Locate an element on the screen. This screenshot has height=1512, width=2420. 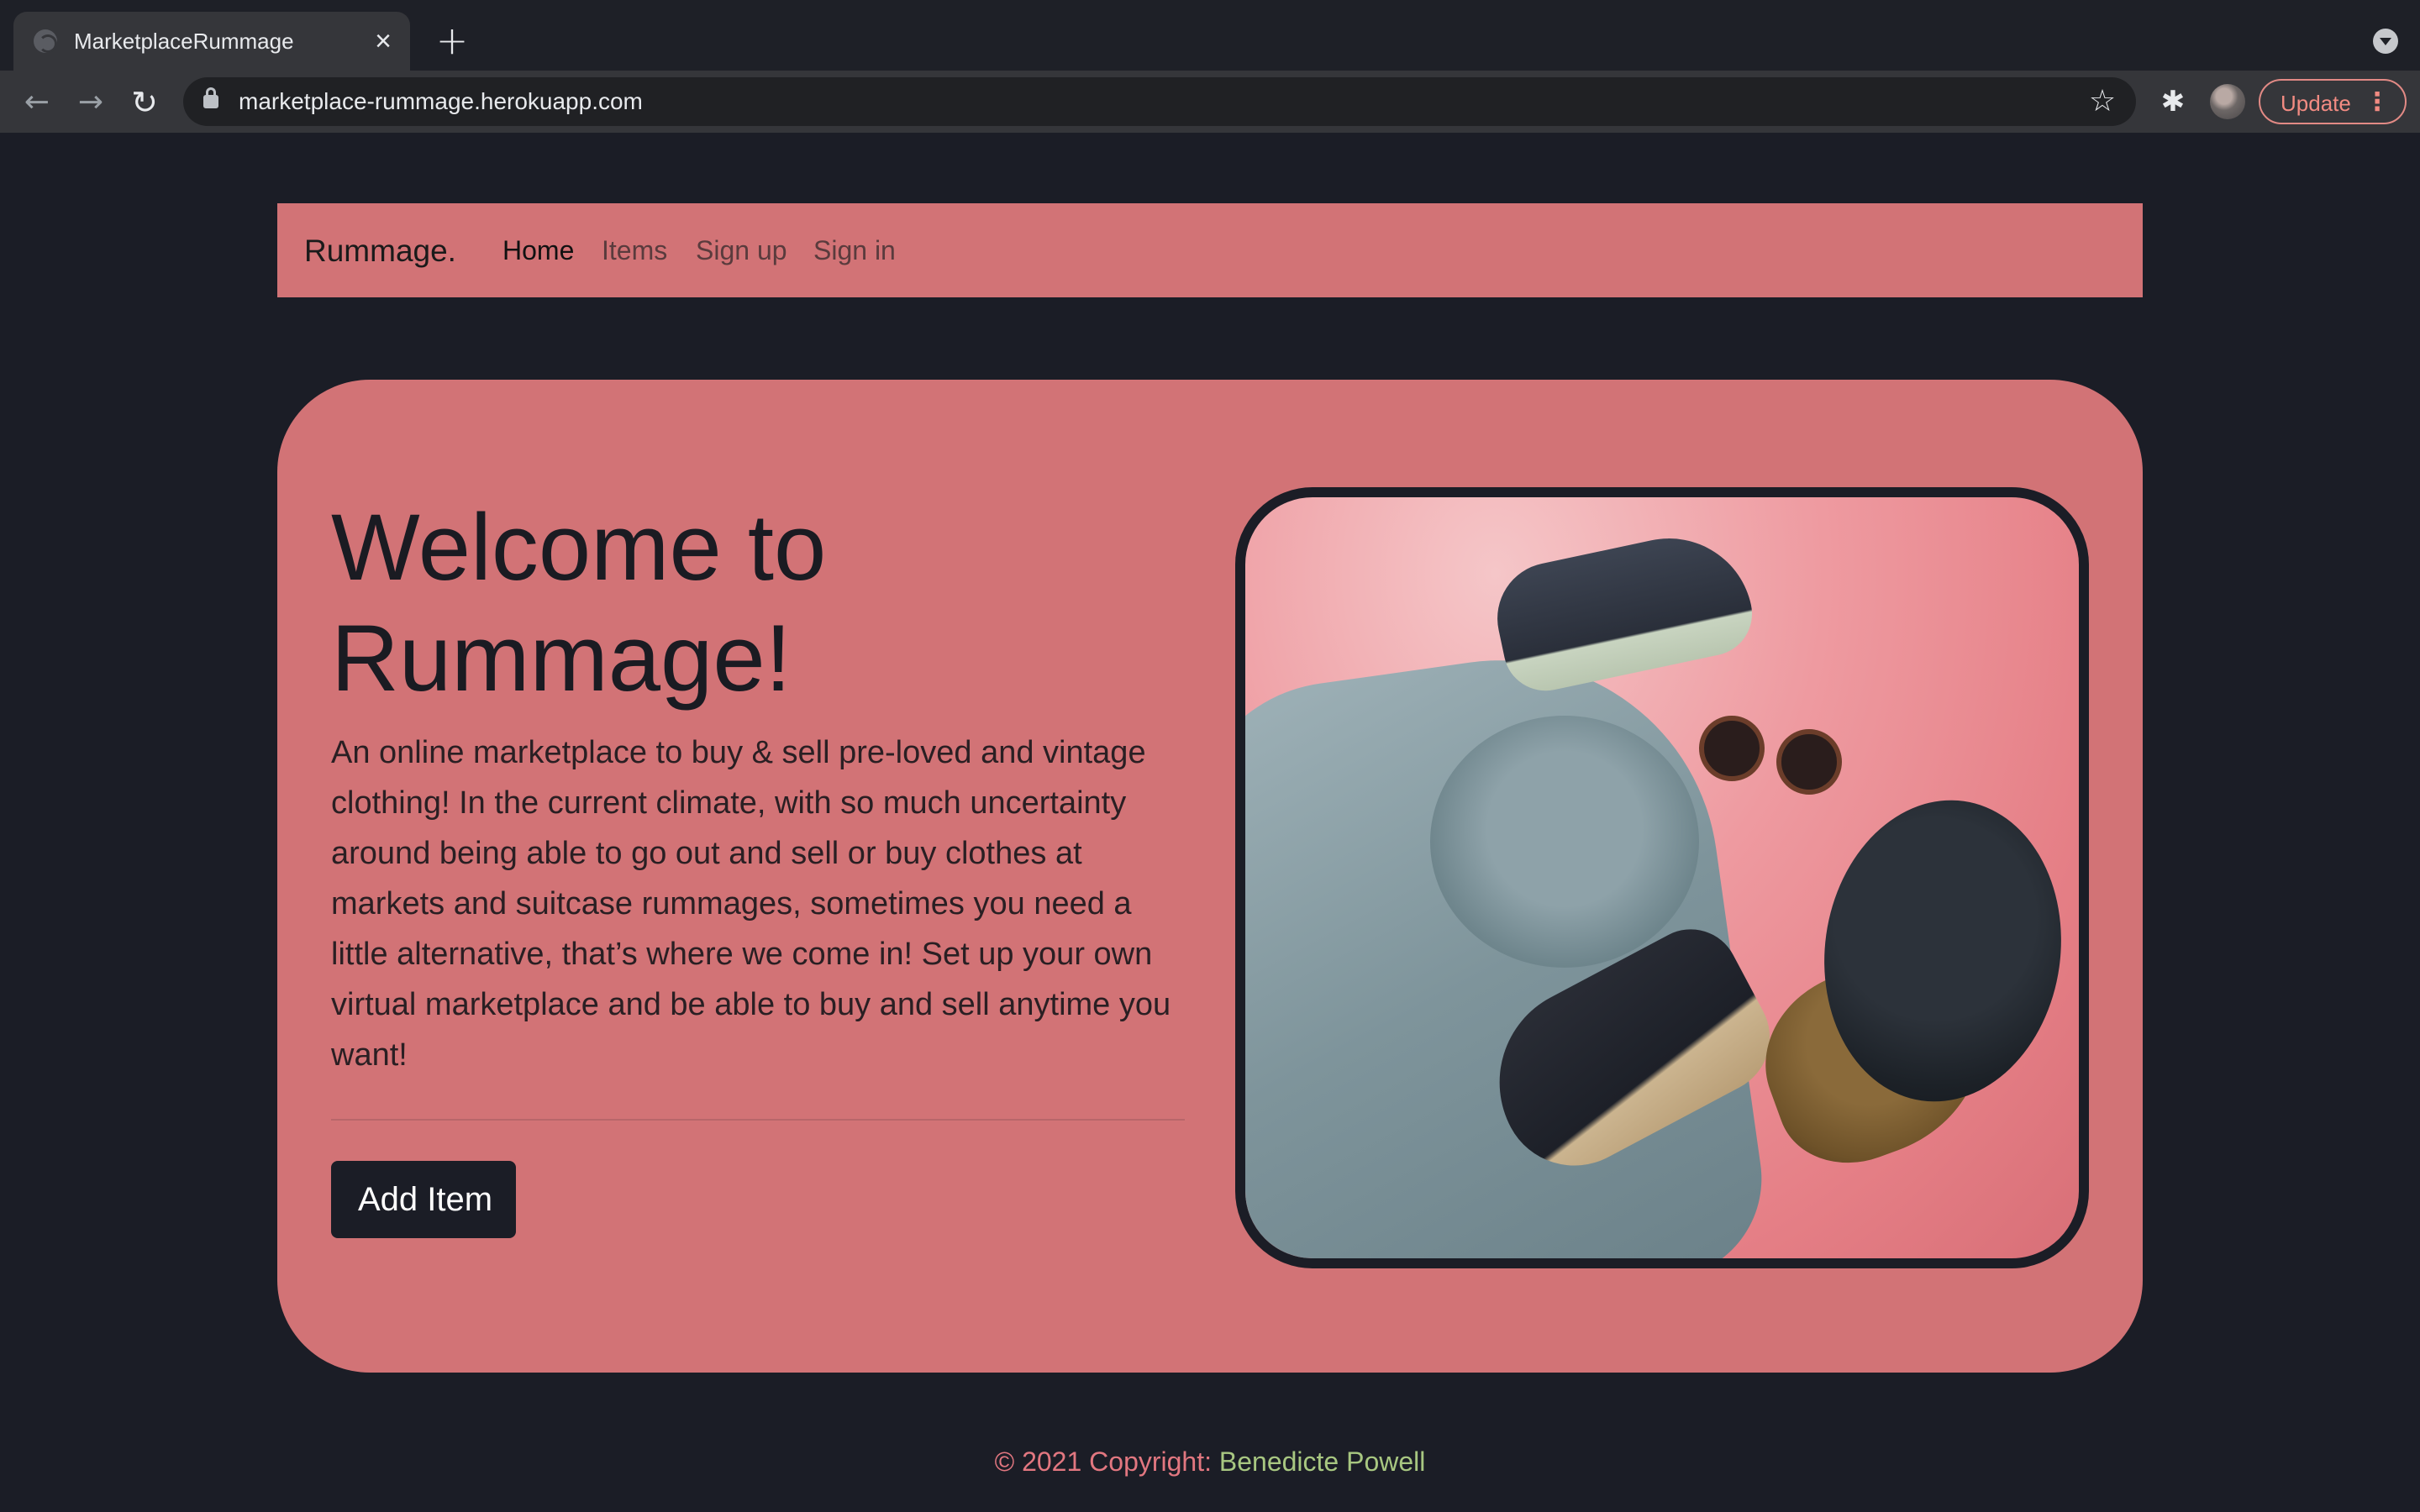
site-navbar: Rummage. Home Items Sign up Sign in is located at coordinates (1210, 250).